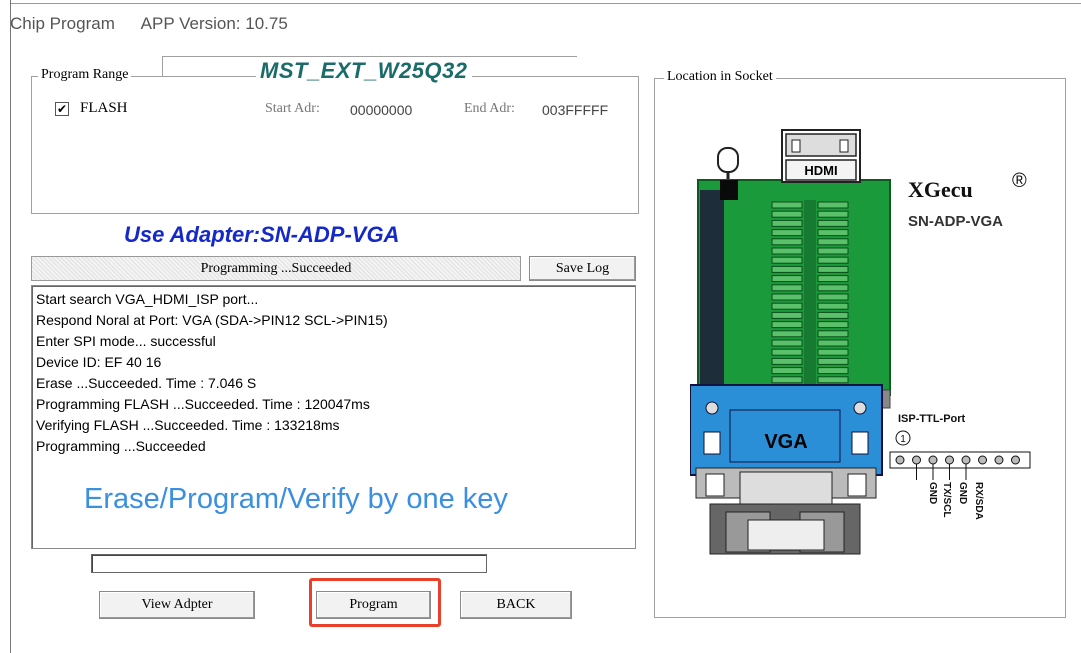 The height and width of the screenshot is (653, 1081). I want to click on hdmi-text: HDMI, so click(820, 170).